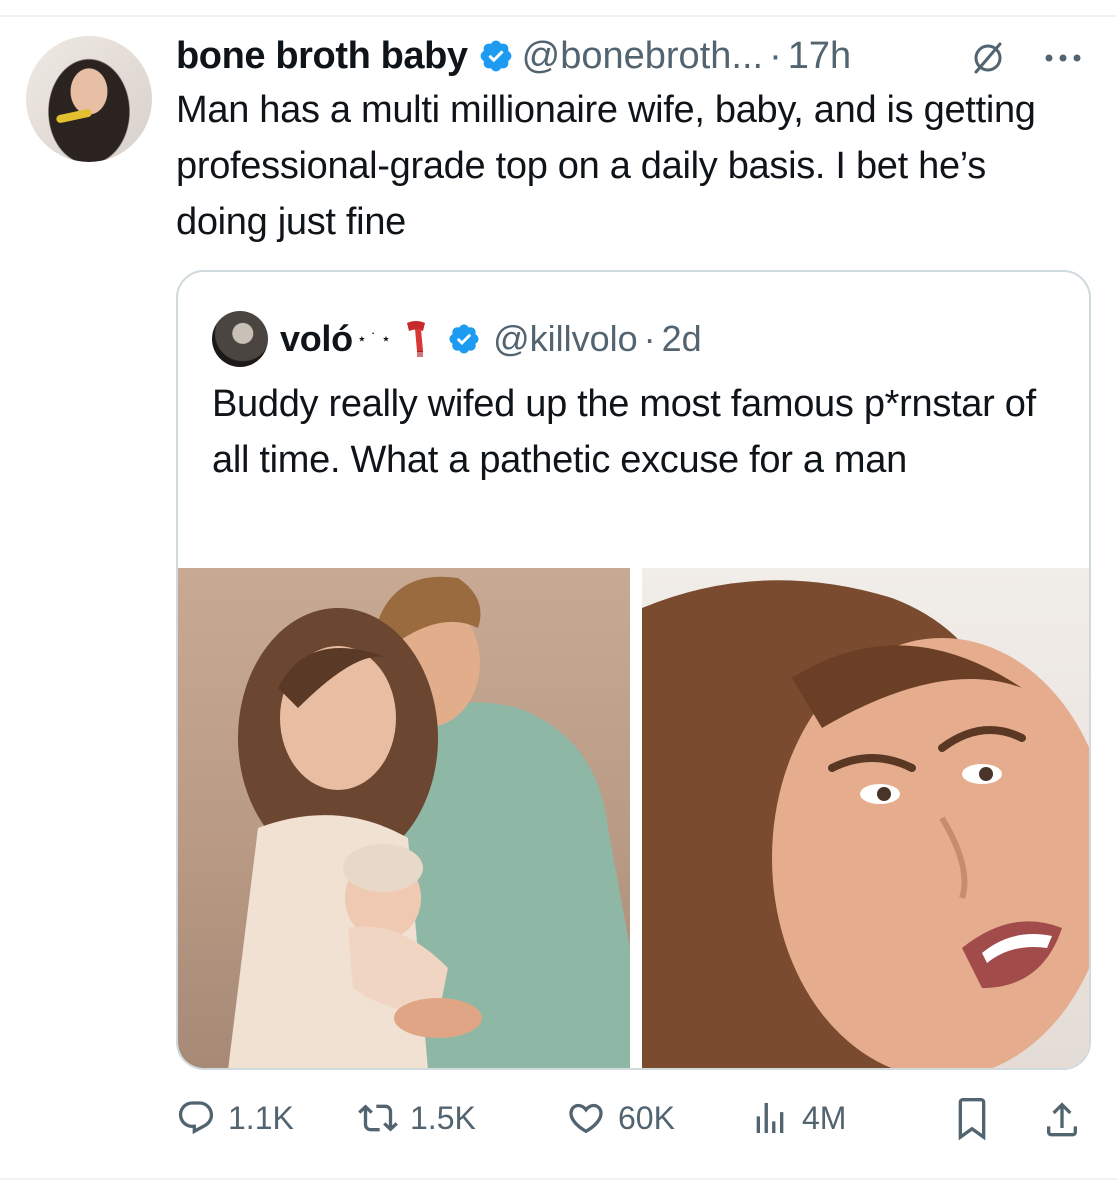 The image size is (1117, 1200). What do you see at coordinates (378, 1118) in the screenshot?
I see `repost-icon` at bounding box center [378, 1118].